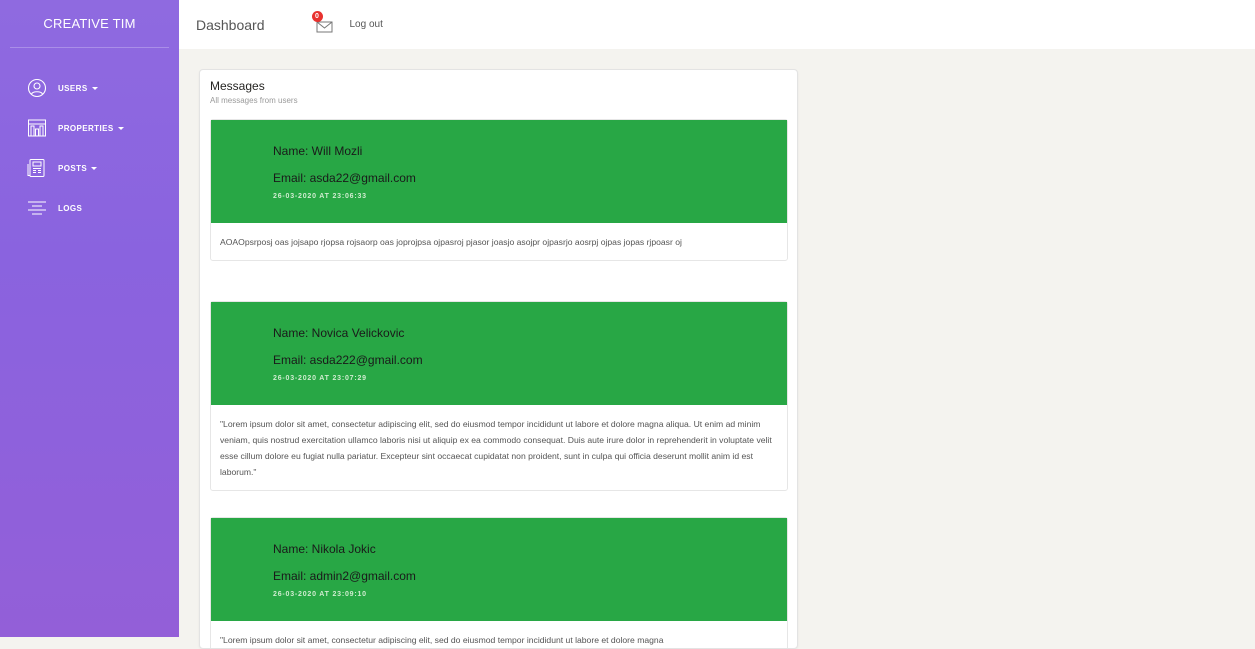 Image resolution: width=1255 pixels, height=649 pixels. What do you see at coordinates (89, 88) in the screenshot?
I see `sidebar-item-users: USERS` at bounding box center [89, 88].